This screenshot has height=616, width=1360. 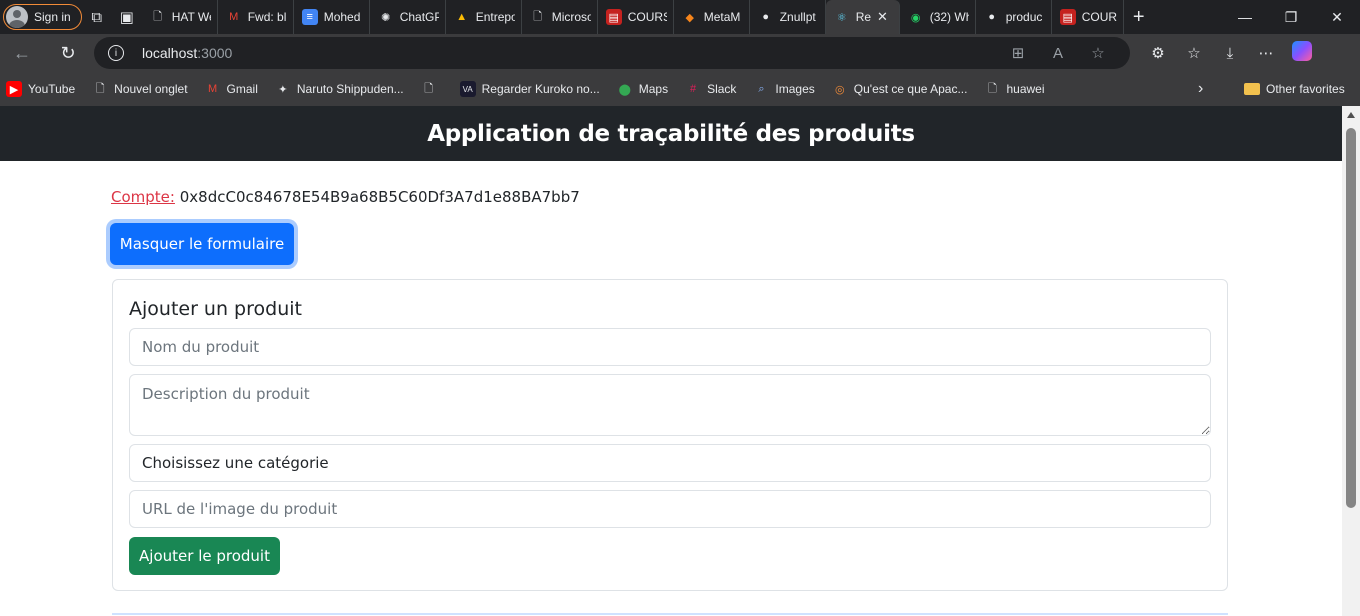 What do you see at coordinates (1018, 53) in the screenshot?
I see `app-available-icon: ⊞` at bounding box center [1018, 53].